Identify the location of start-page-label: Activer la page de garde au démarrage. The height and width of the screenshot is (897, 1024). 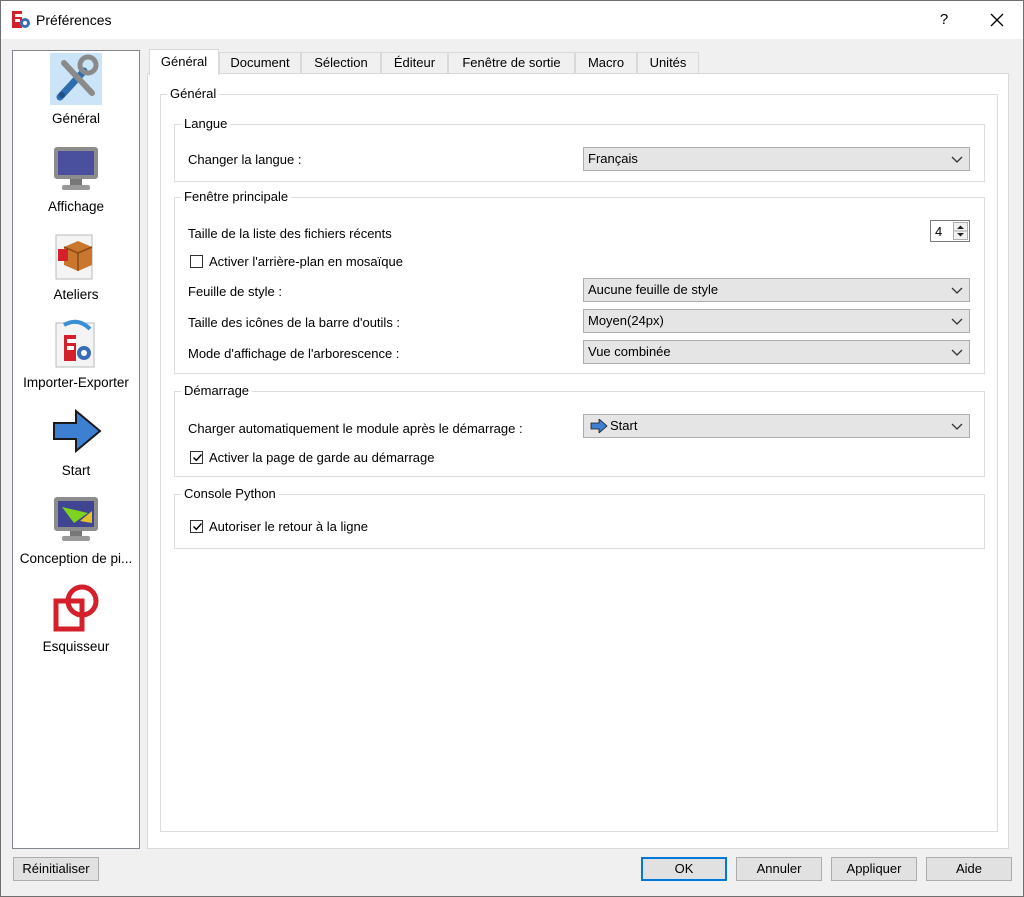
(322, 457).